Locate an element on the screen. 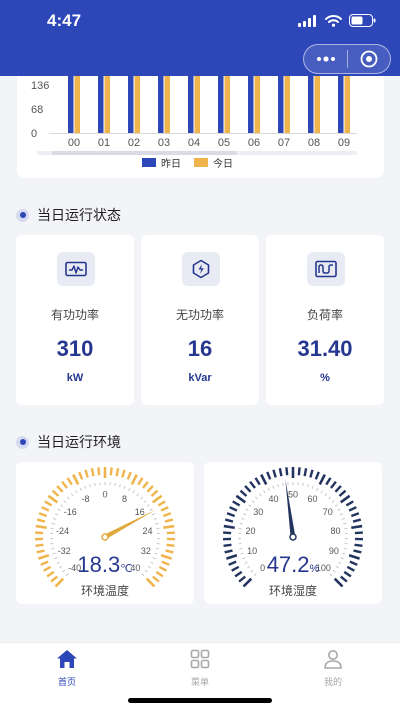  tab-profile-label: 我的 is located at coordinates (332, 682).